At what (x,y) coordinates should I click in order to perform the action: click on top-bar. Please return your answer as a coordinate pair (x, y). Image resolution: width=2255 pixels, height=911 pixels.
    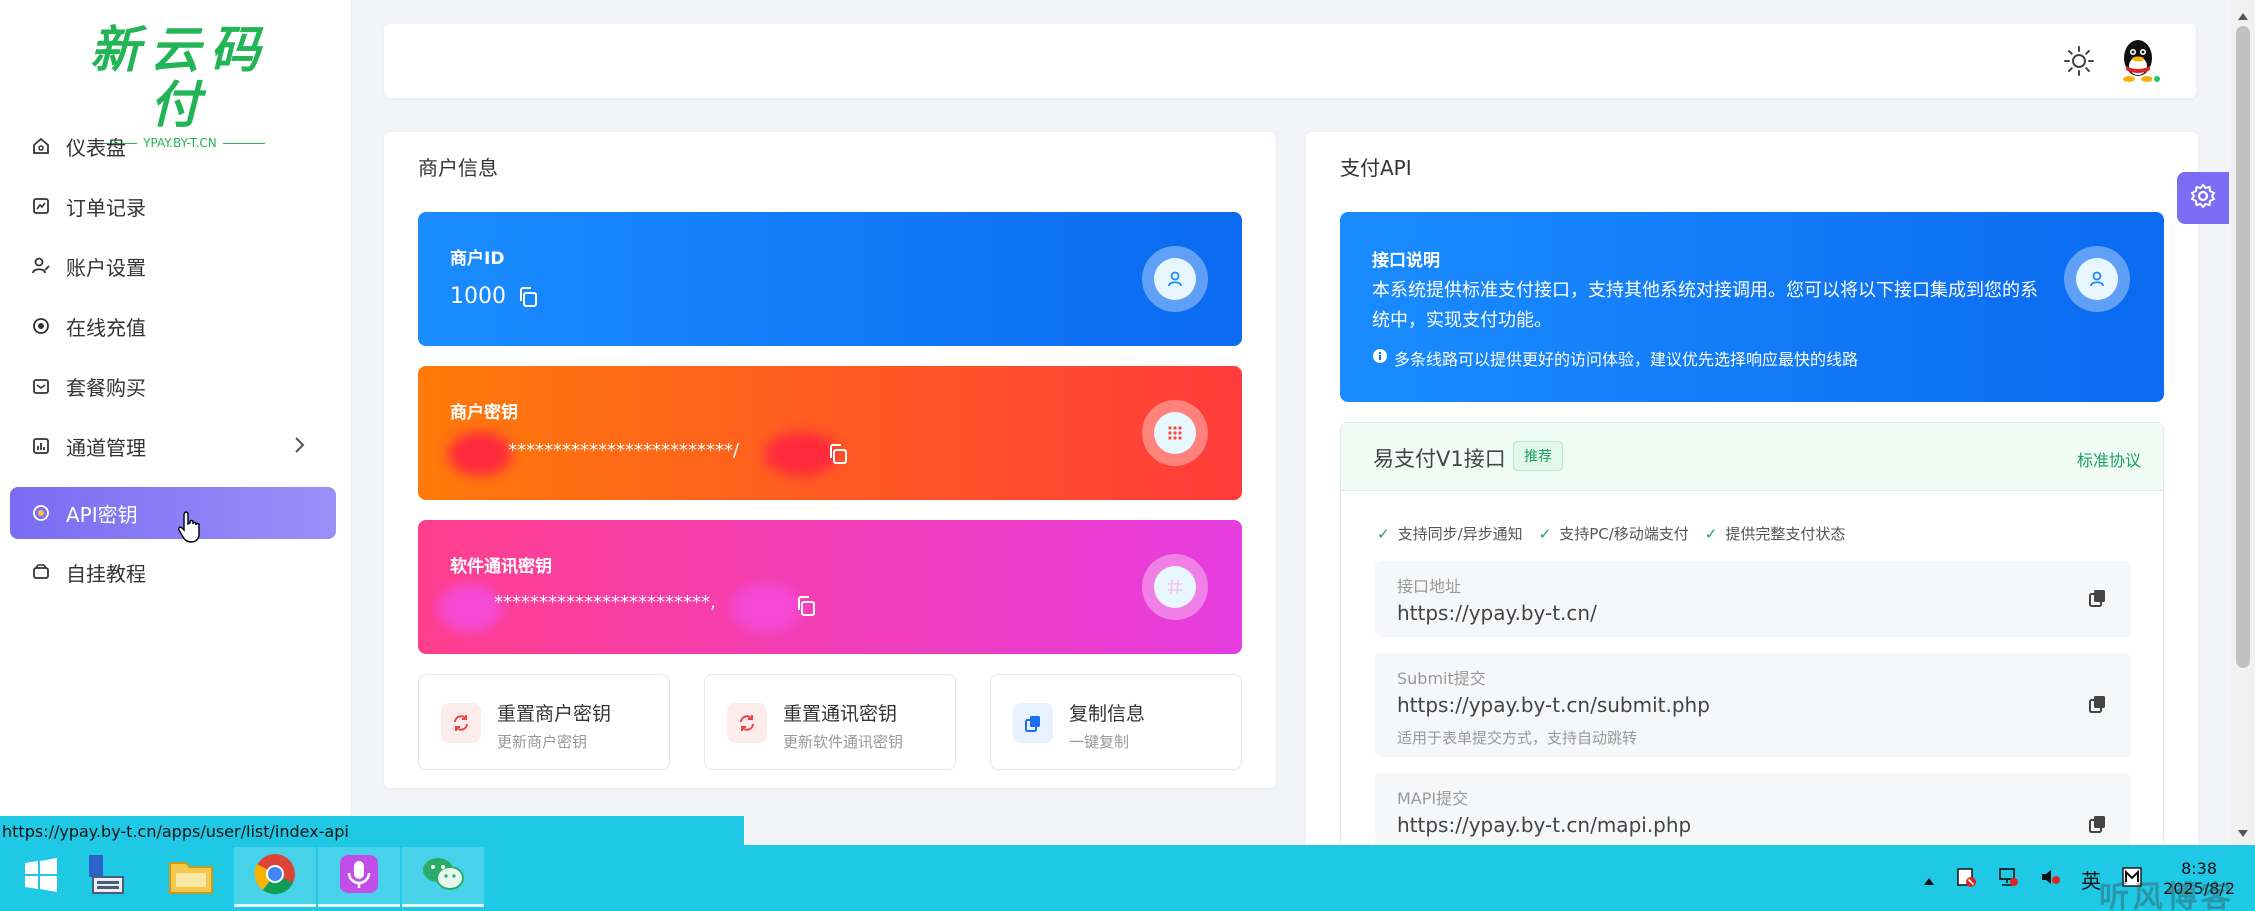
    Looking at the image, I should click on (1290, 61).